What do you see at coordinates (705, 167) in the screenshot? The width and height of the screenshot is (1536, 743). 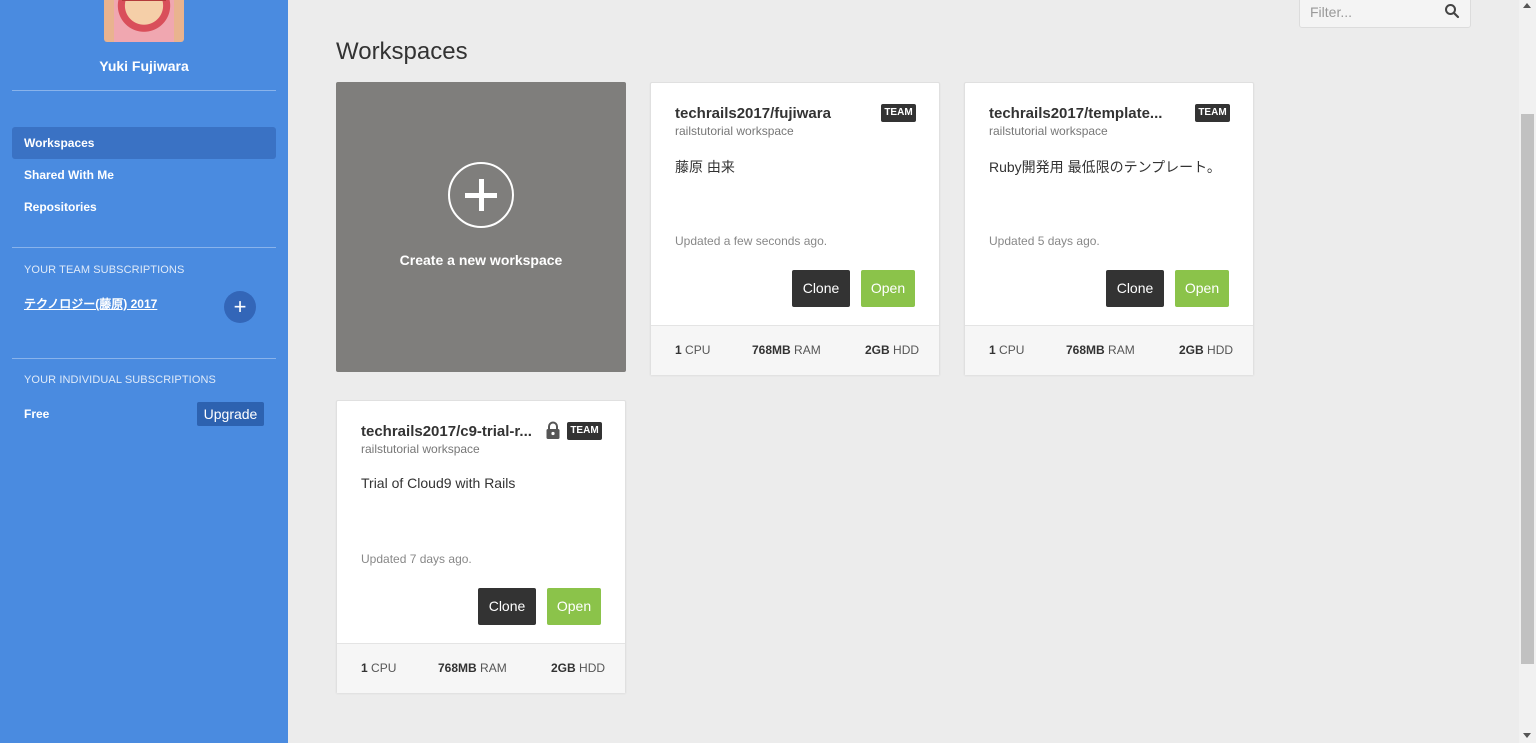 I see `workspace-description: 藤原 由来` at bounding box center [705, 167].